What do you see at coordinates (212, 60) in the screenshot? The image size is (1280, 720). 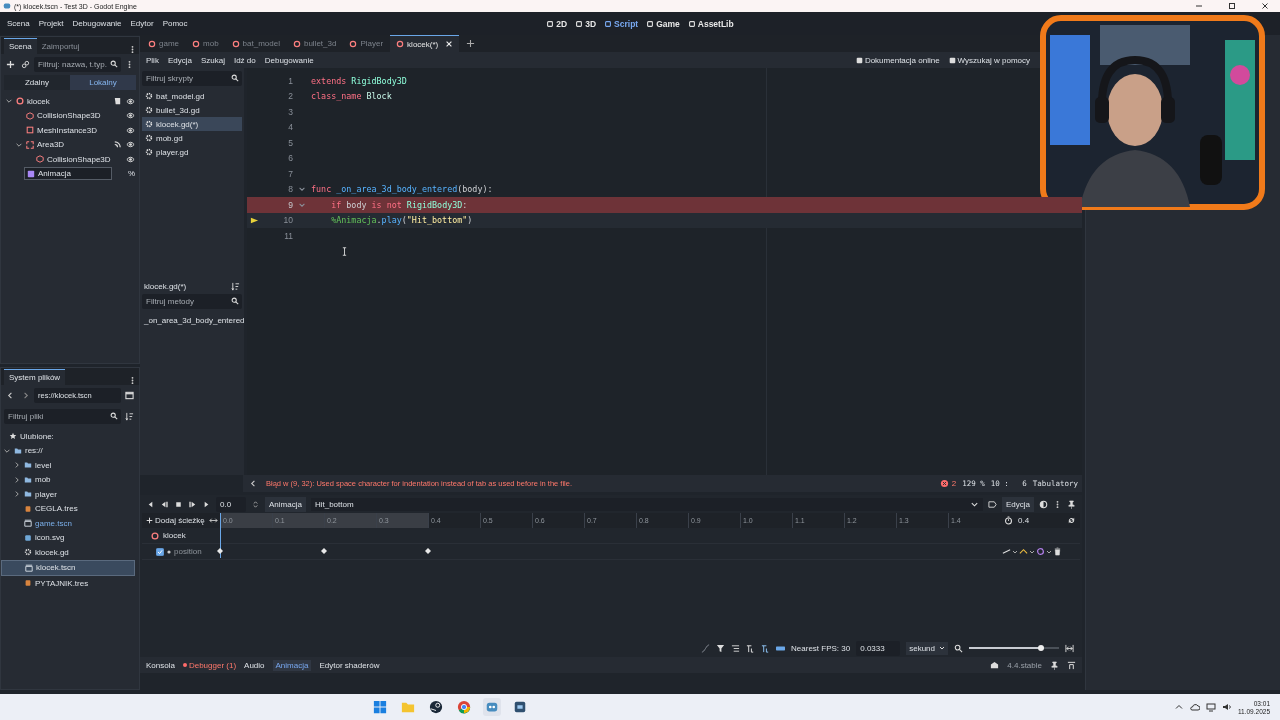 I see `menu-item: Szukaj` at bounding box center [212, 60].